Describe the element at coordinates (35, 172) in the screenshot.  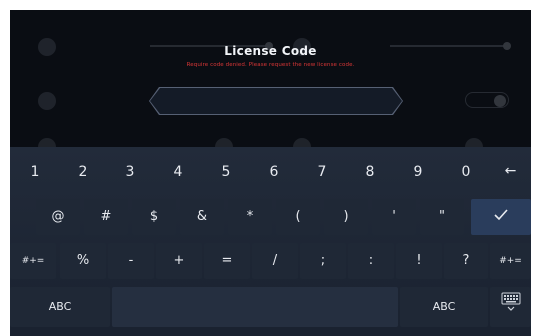
I see `key-1: 1` at that location.